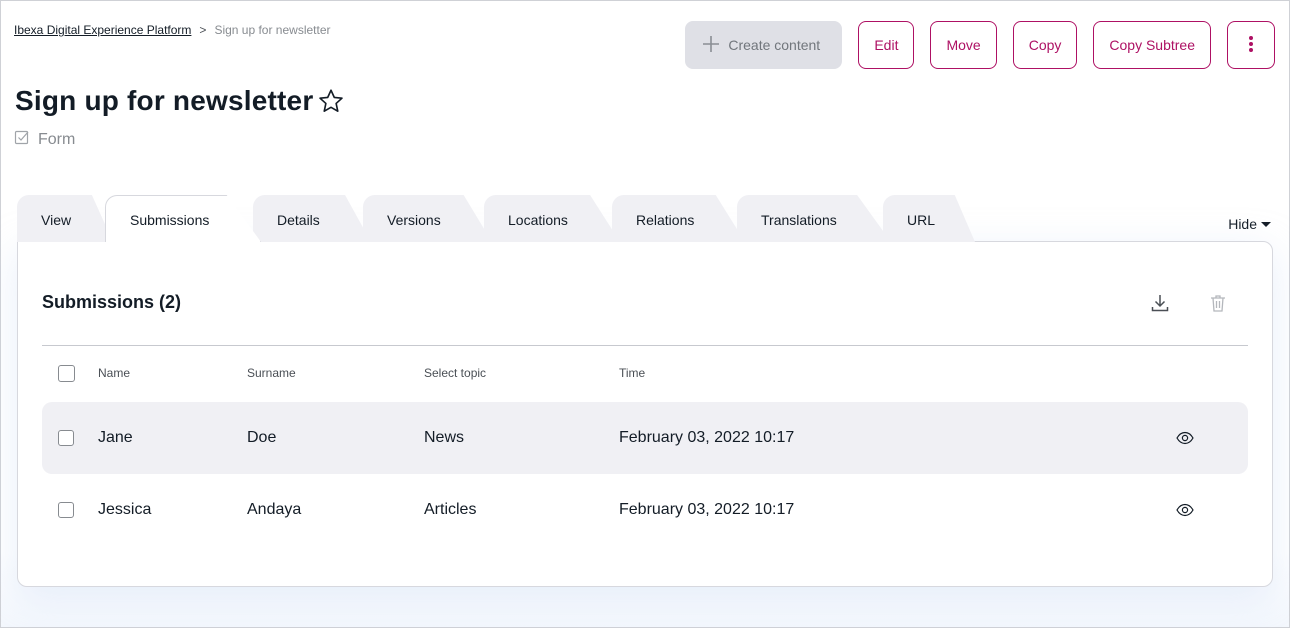 The height and width of the screenshot is (628, 1290). I want to click on copy-button: Copy, so click(1045, 45).